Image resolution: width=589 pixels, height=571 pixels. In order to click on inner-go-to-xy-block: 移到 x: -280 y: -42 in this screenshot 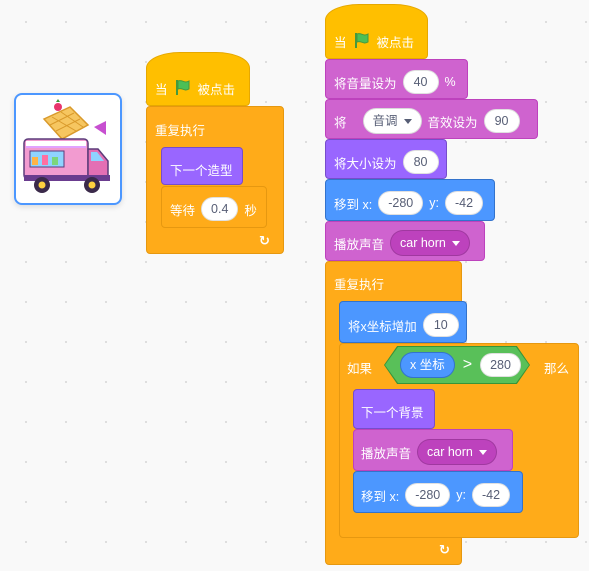, I will do `click(438, 492)`.